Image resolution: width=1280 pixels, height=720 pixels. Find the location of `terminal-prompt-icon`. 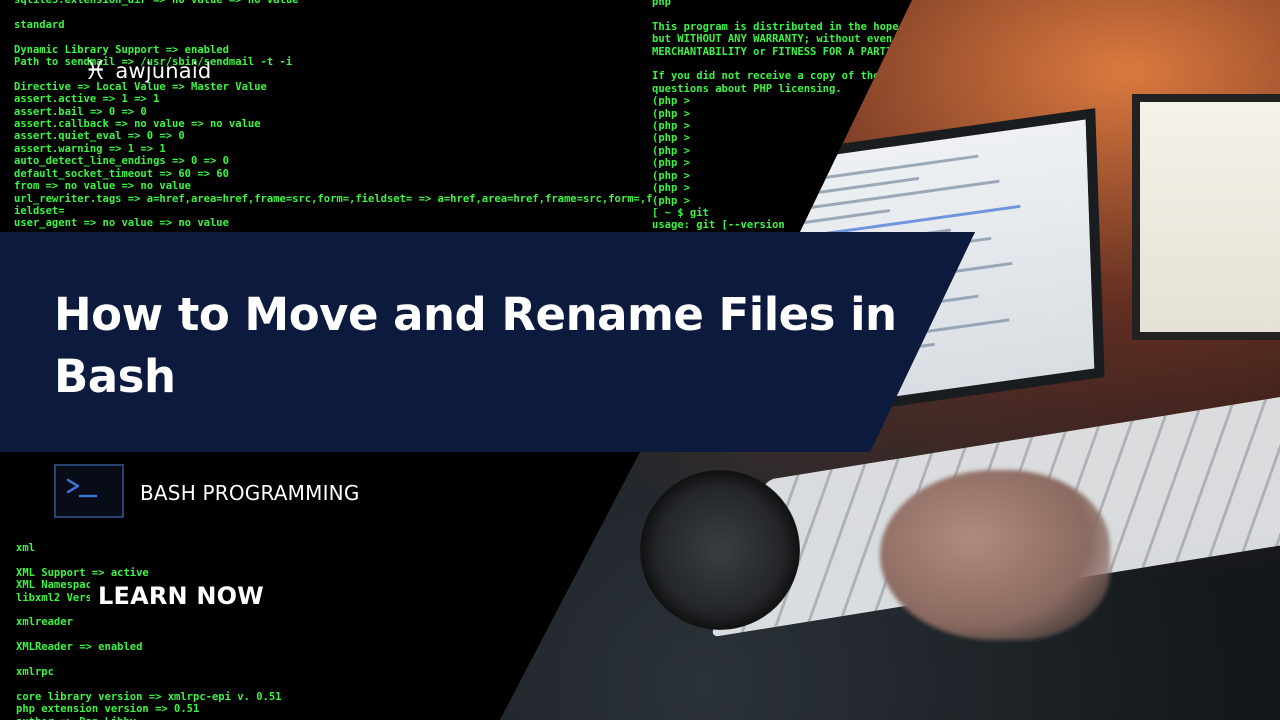

terminal-prompt-icon is located at coordinates (82, 488).